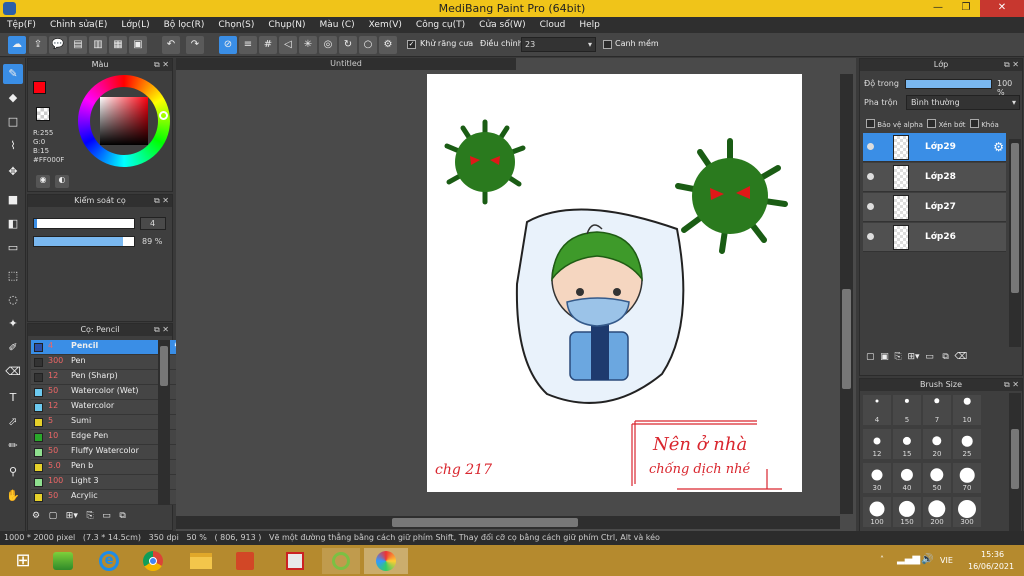 The width and height of the screenshot is (1024, 576). Describe the element at coordinates (13, 422) in the screenshot. I see `operation-tool-icon: ⬀` at that location.